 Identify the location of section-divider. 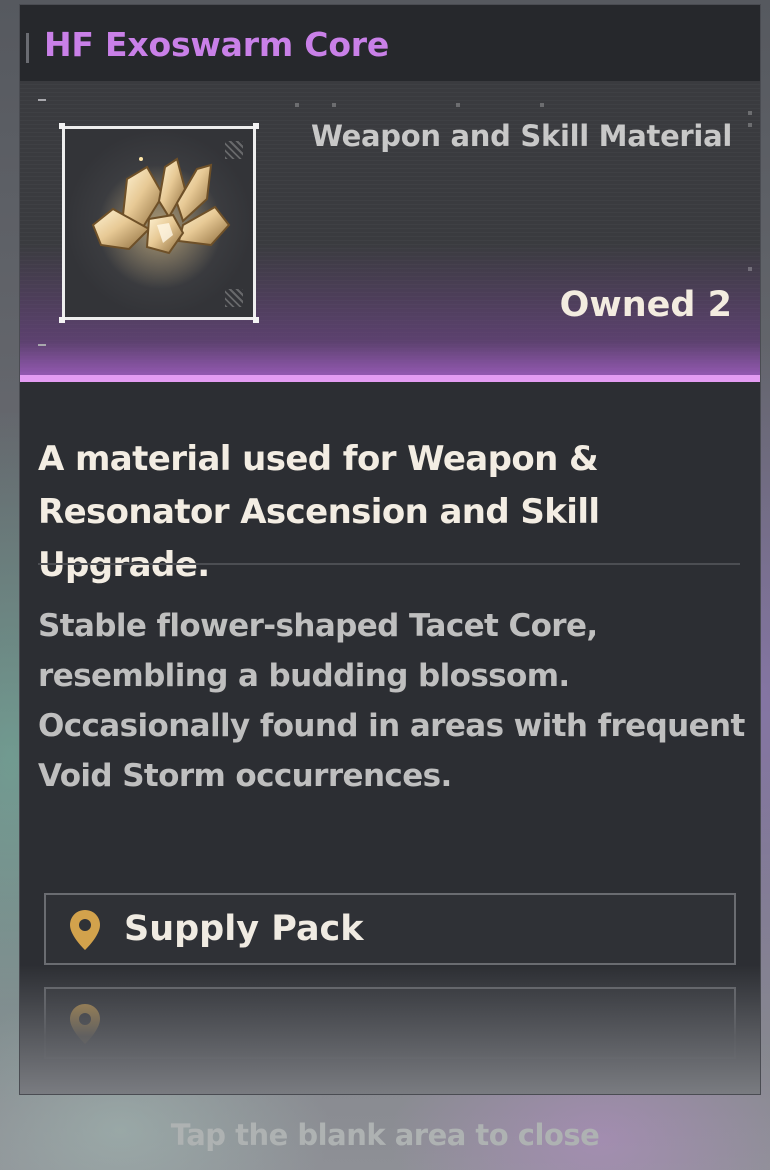
(389, 564).